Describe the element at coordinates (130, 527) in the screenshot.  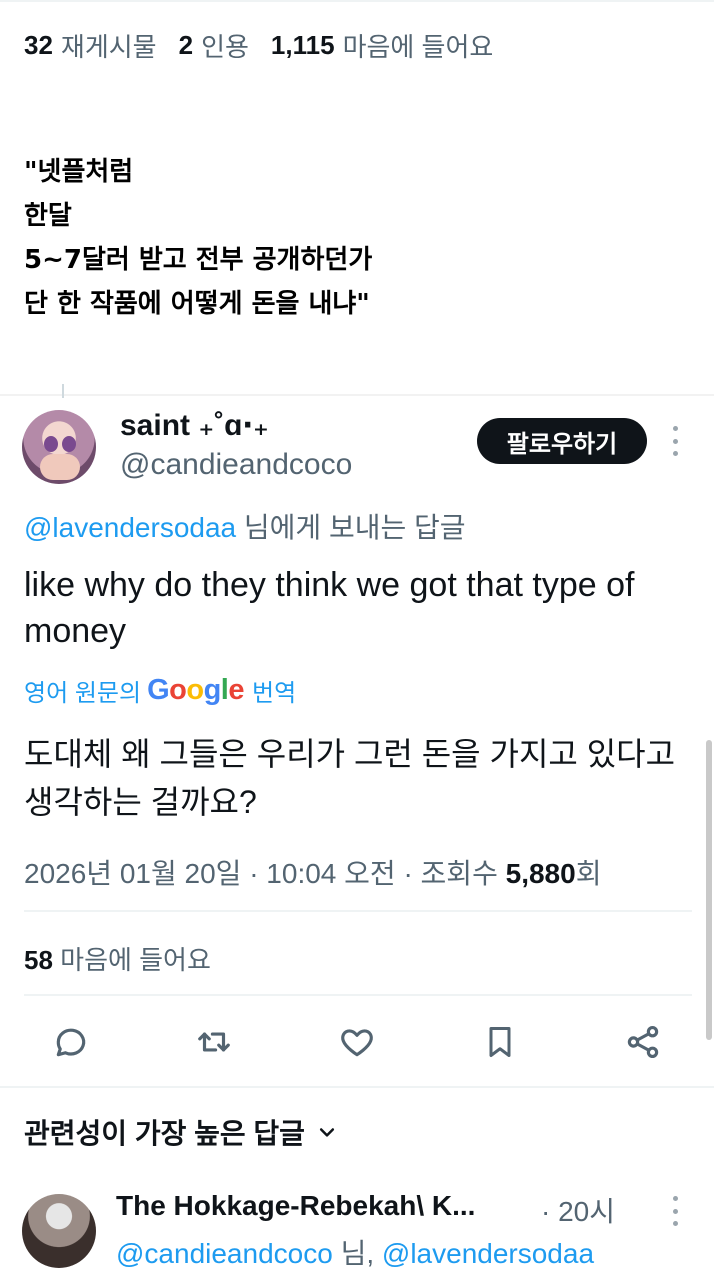
I see `reply-to-mention: @lavendersodaa` at that location.